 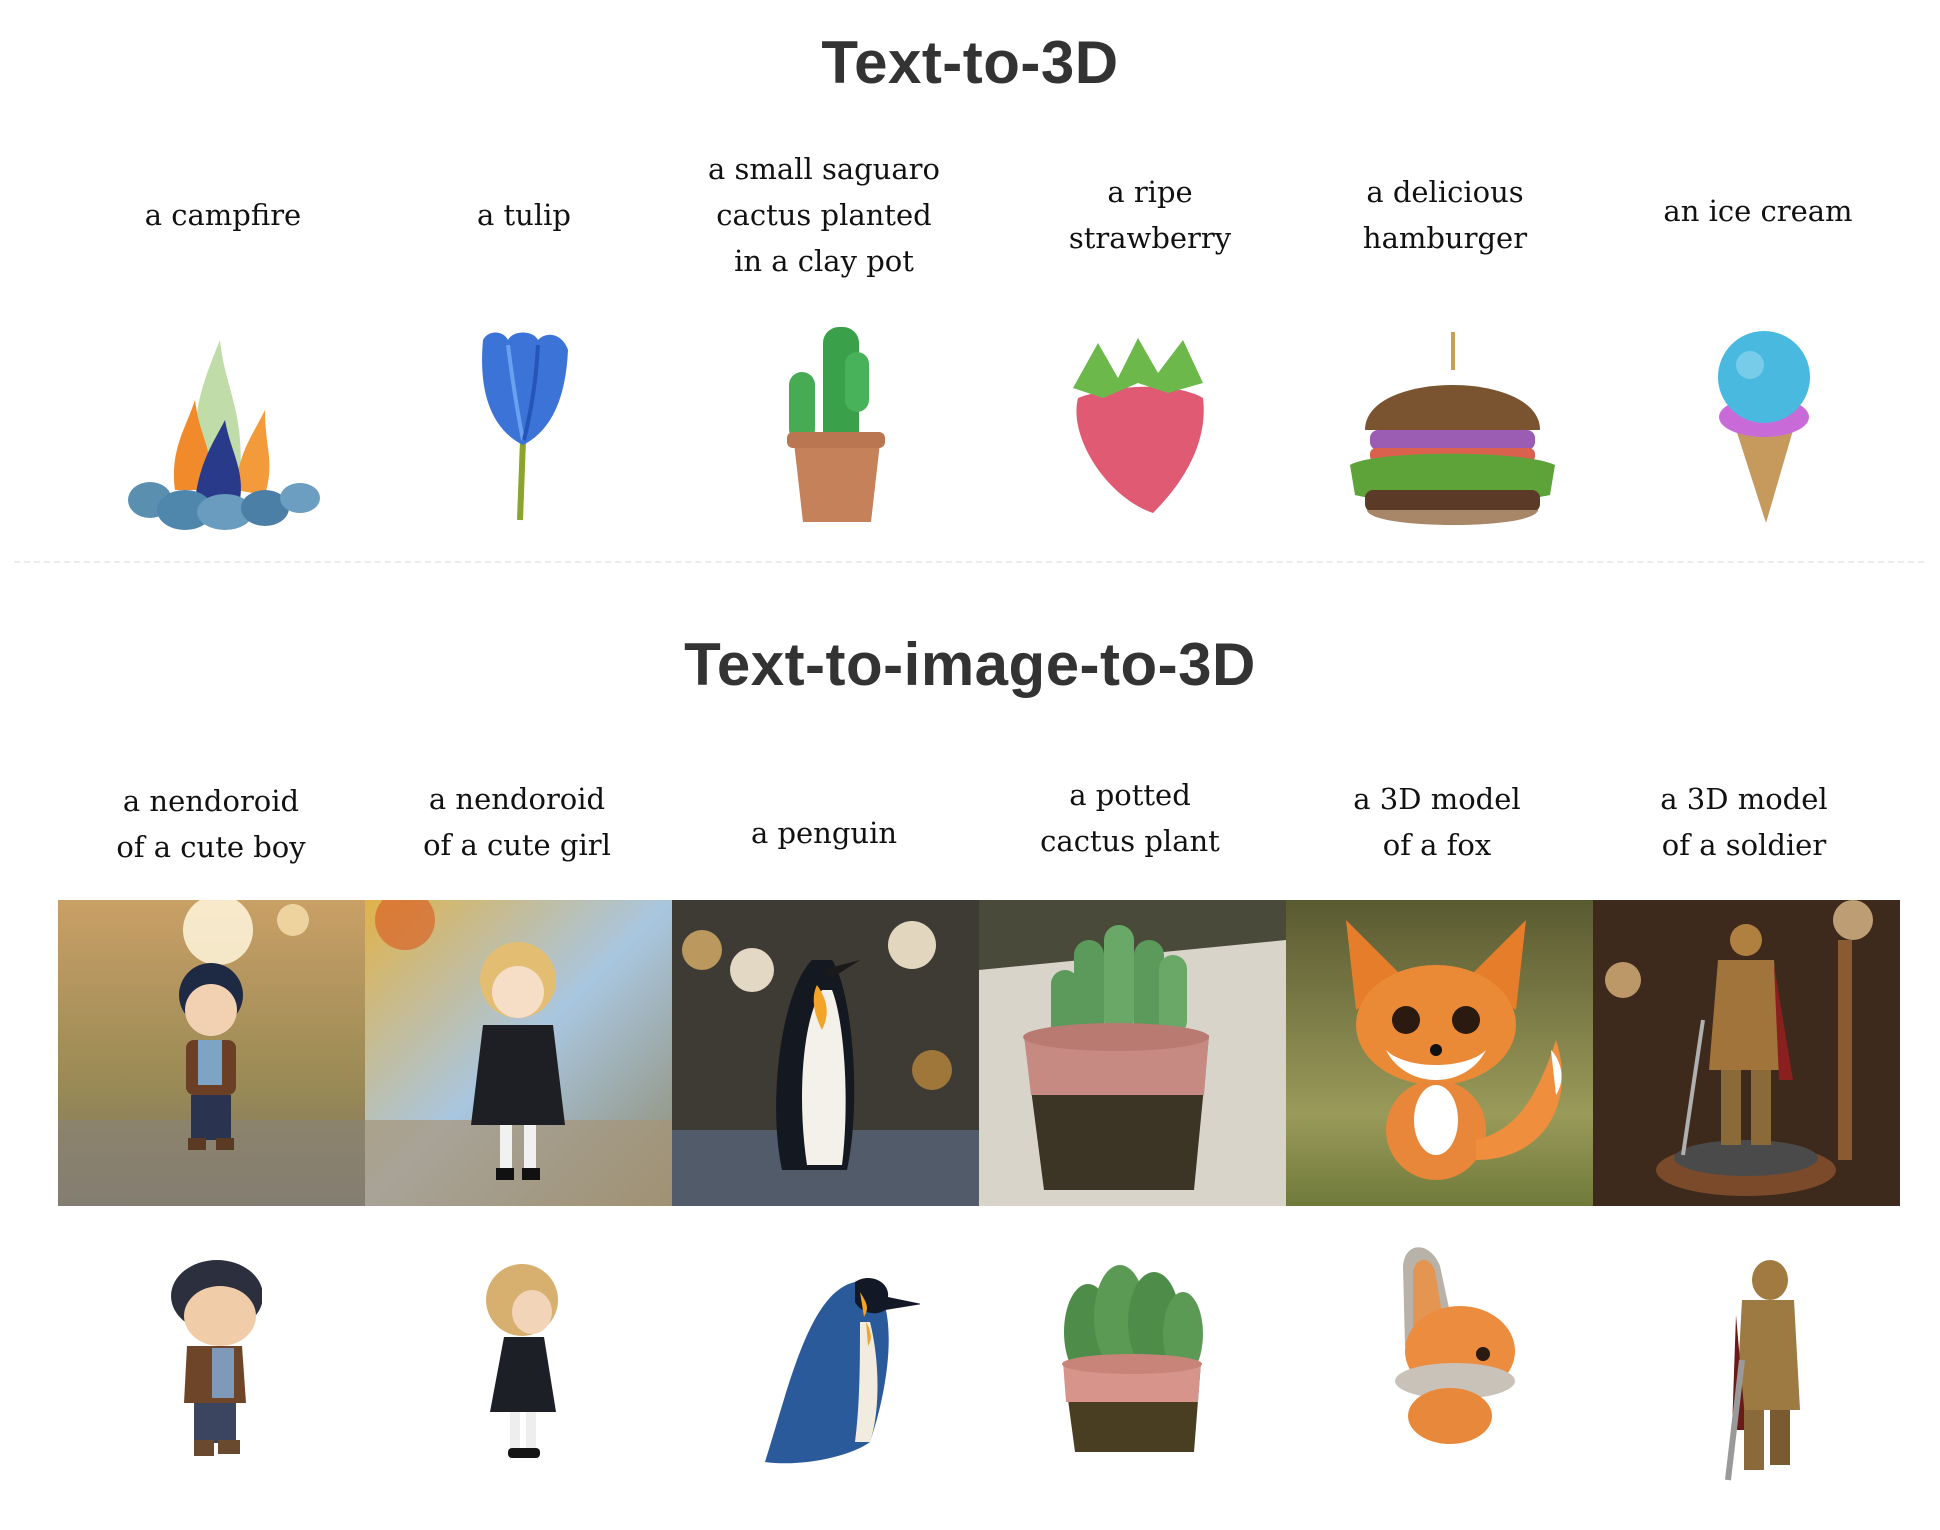 I want to click on prompt-label-potted-cactus: a potted cactus plant, so click(x=1130, y=818).